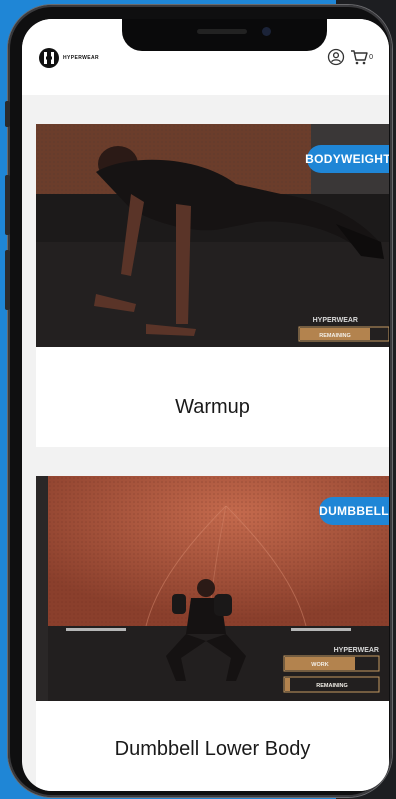 Image resolution: width=396 pixels, height=799 pixels. I want to click on cart-icon, so click(359, 57).